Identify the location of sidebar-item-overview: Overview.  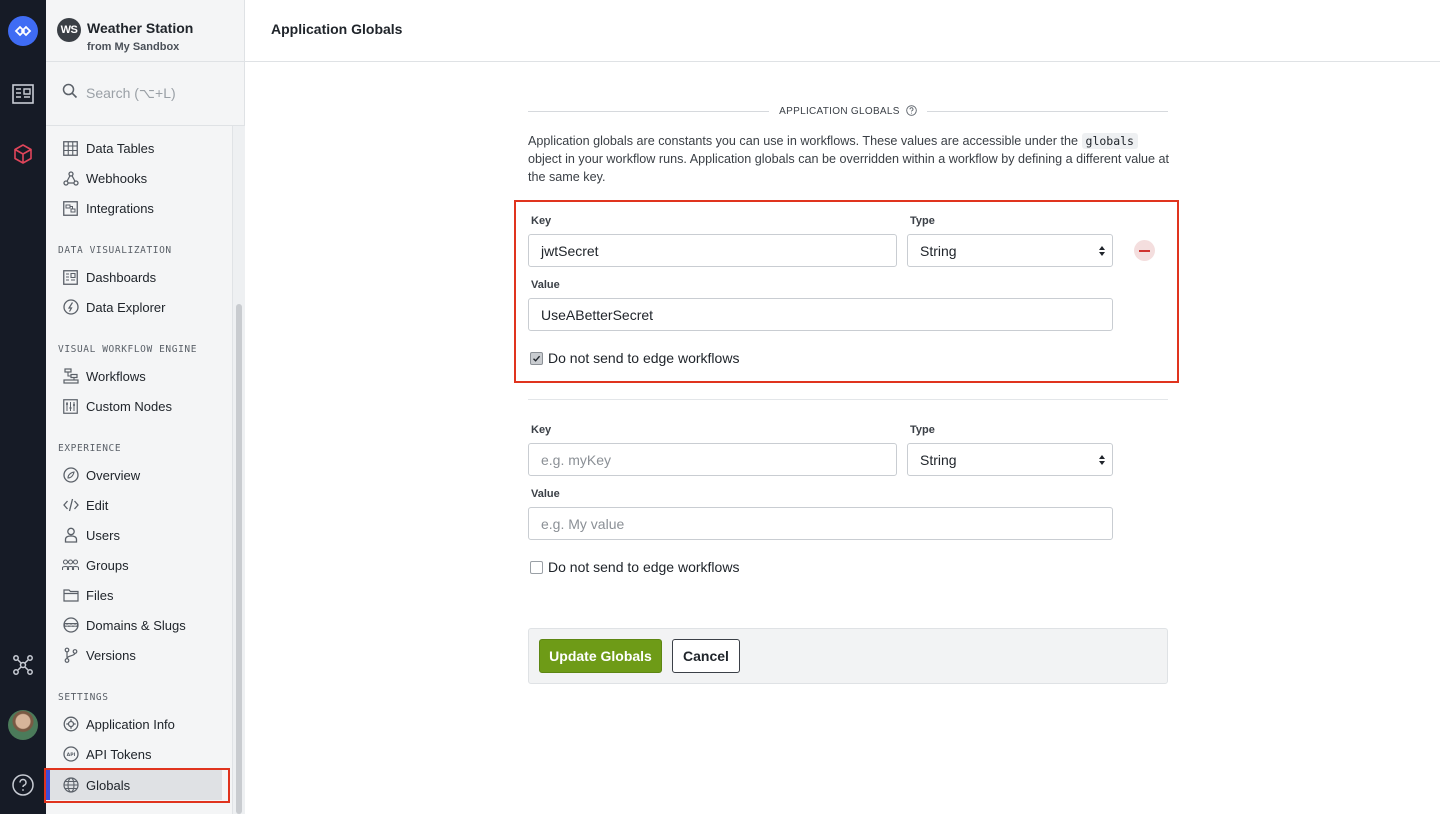
(134, 475).